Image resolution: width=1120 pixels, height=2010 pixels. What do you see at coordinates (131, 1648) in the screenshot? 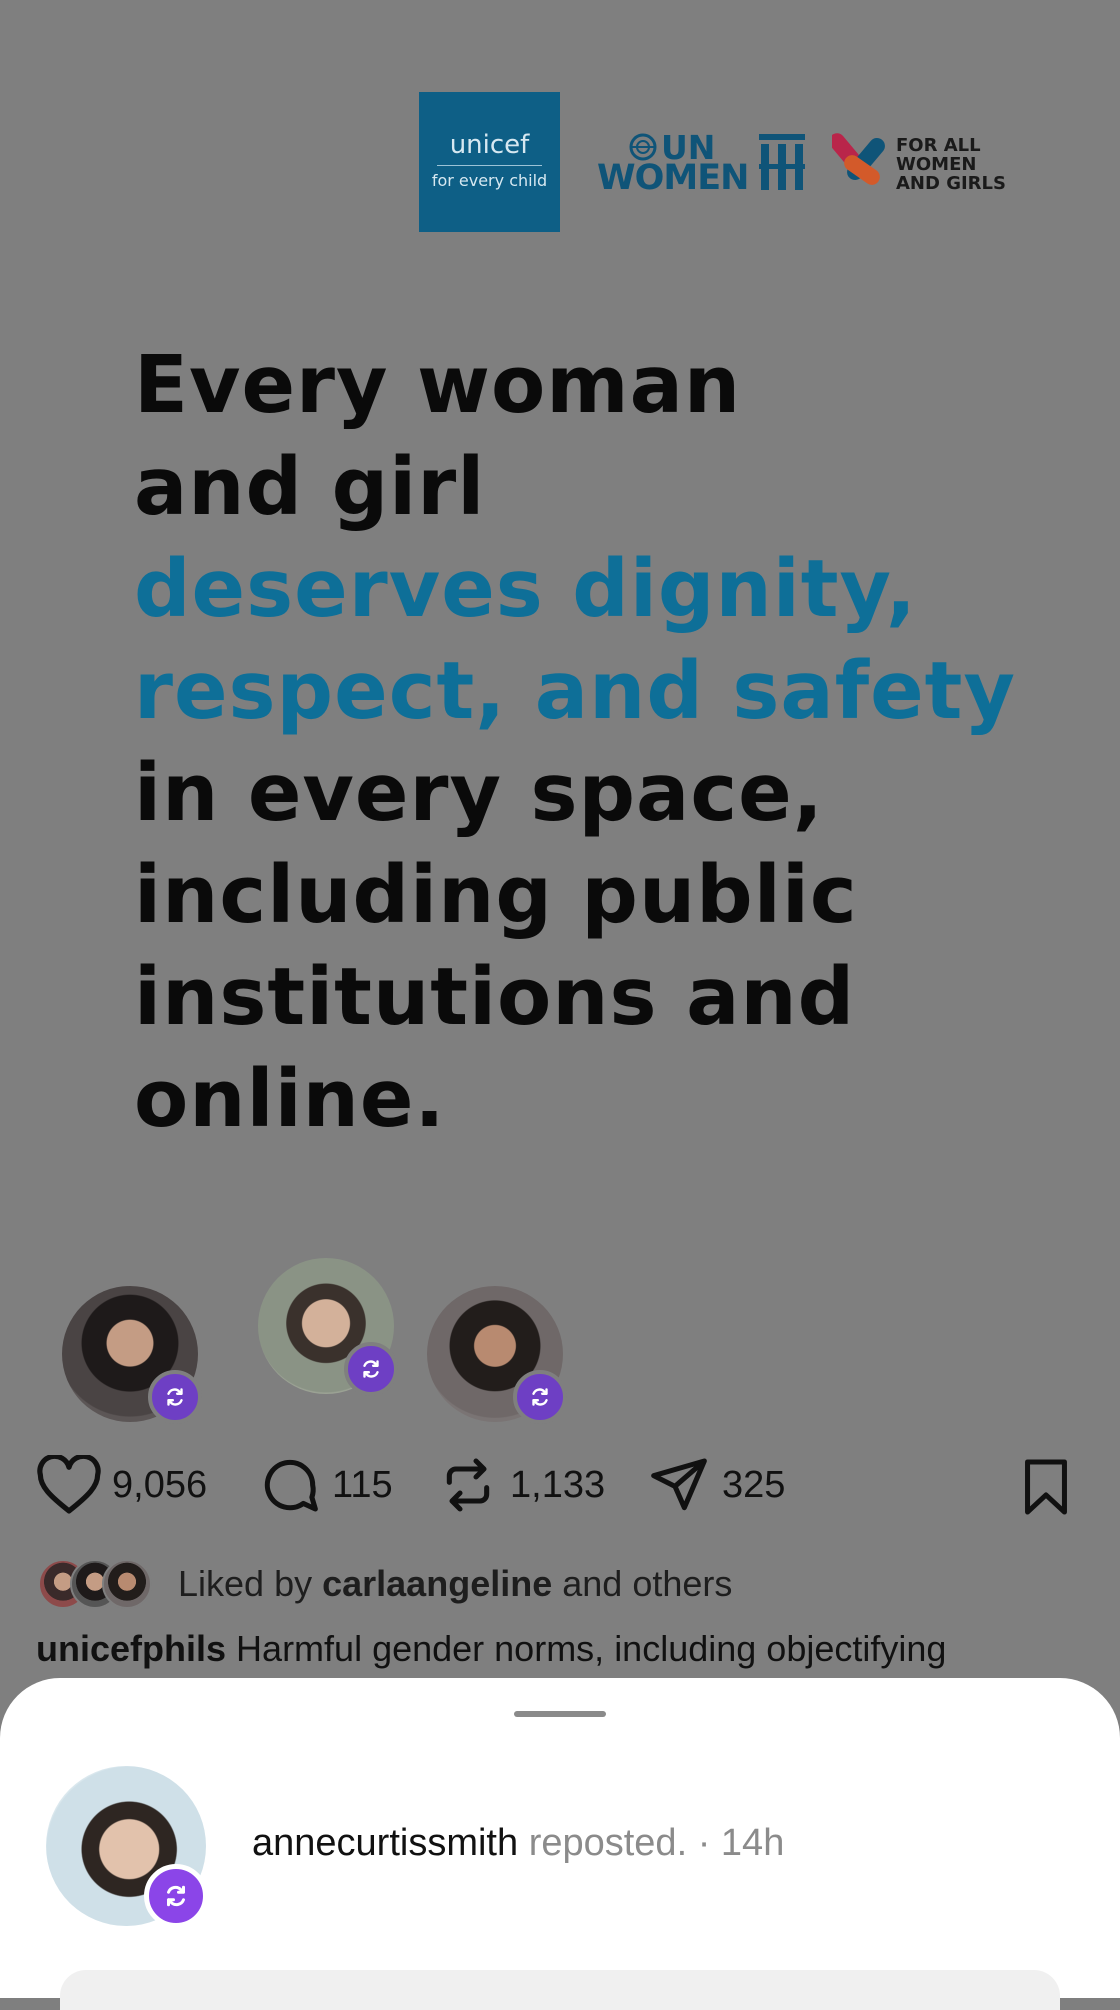
I see `caption-username: unicefphils` at bounding box center [131, 1648].